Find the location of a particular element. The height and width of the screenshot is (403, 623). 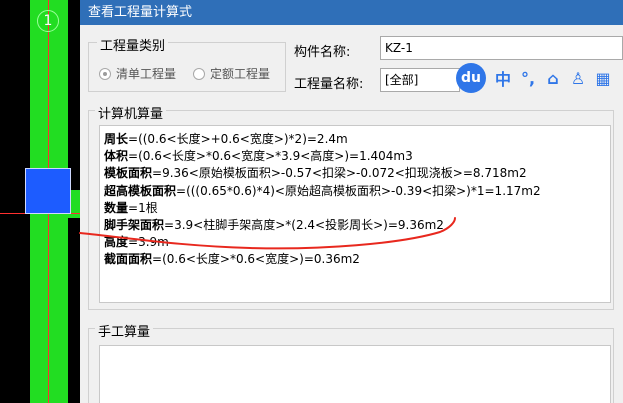

computer-calc-legend: 计算机算量 is located at coordinates (131, 112).